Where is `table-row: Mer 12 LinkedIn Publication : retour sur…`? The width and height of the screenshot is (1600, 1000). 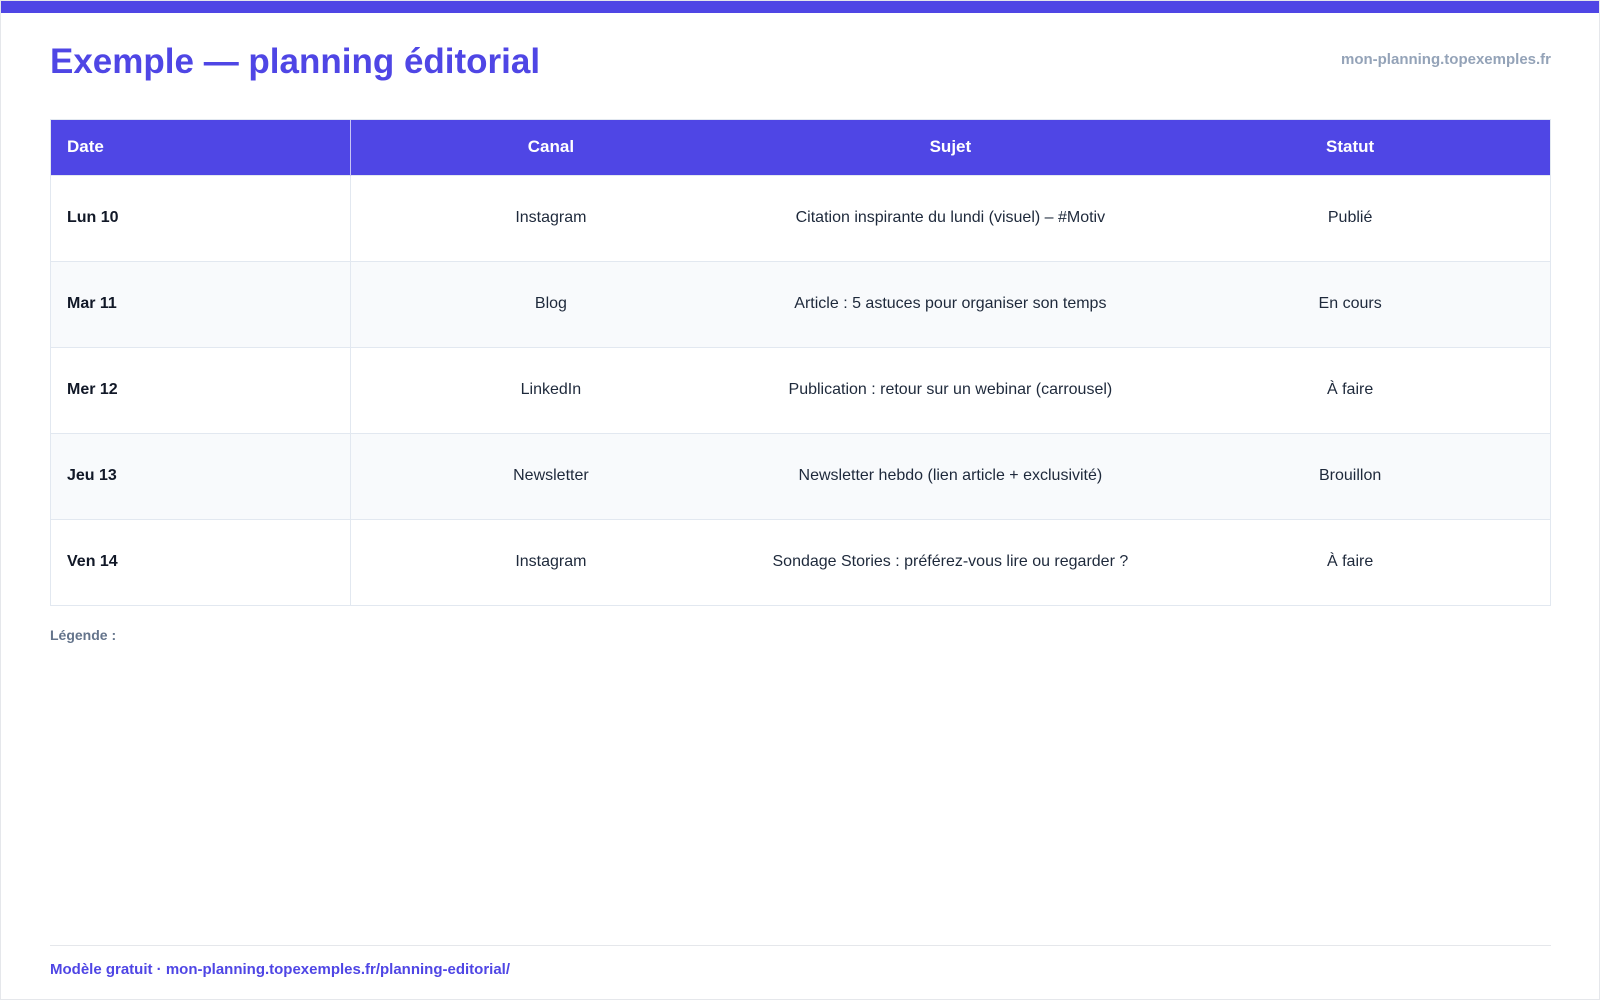
table-row: Mer 12 LinkedIn Publication : retour sur… is located at coordinates (800, 390).